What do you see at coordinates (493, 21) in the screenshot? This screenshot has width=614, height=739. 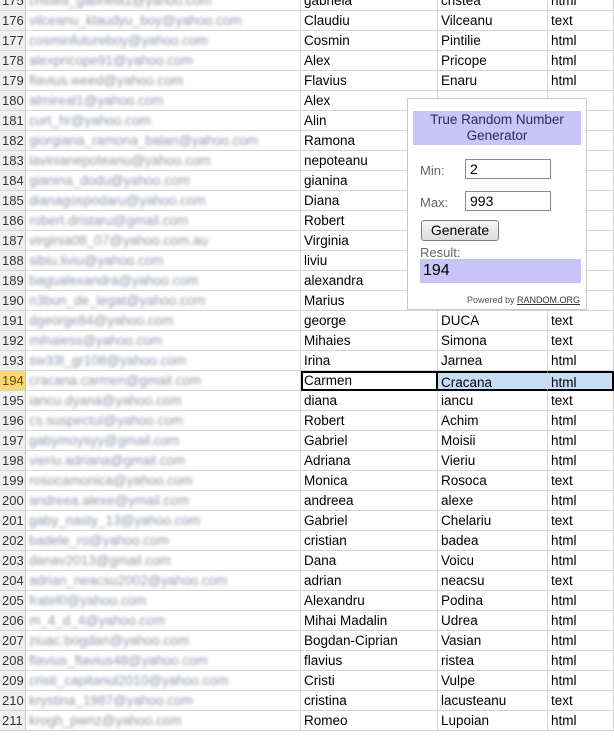 I see `last-name-cell: Vilceanu` at bounding box center [493, 21].